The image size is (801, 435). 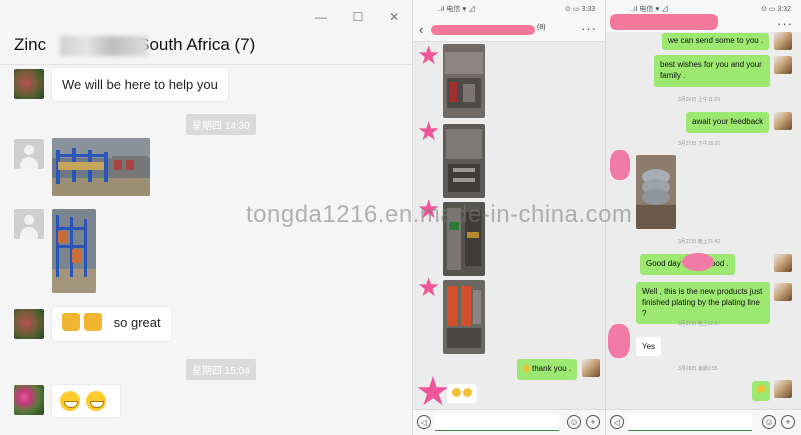 I want to click on image-message-factory, so click(x=101, y=167).